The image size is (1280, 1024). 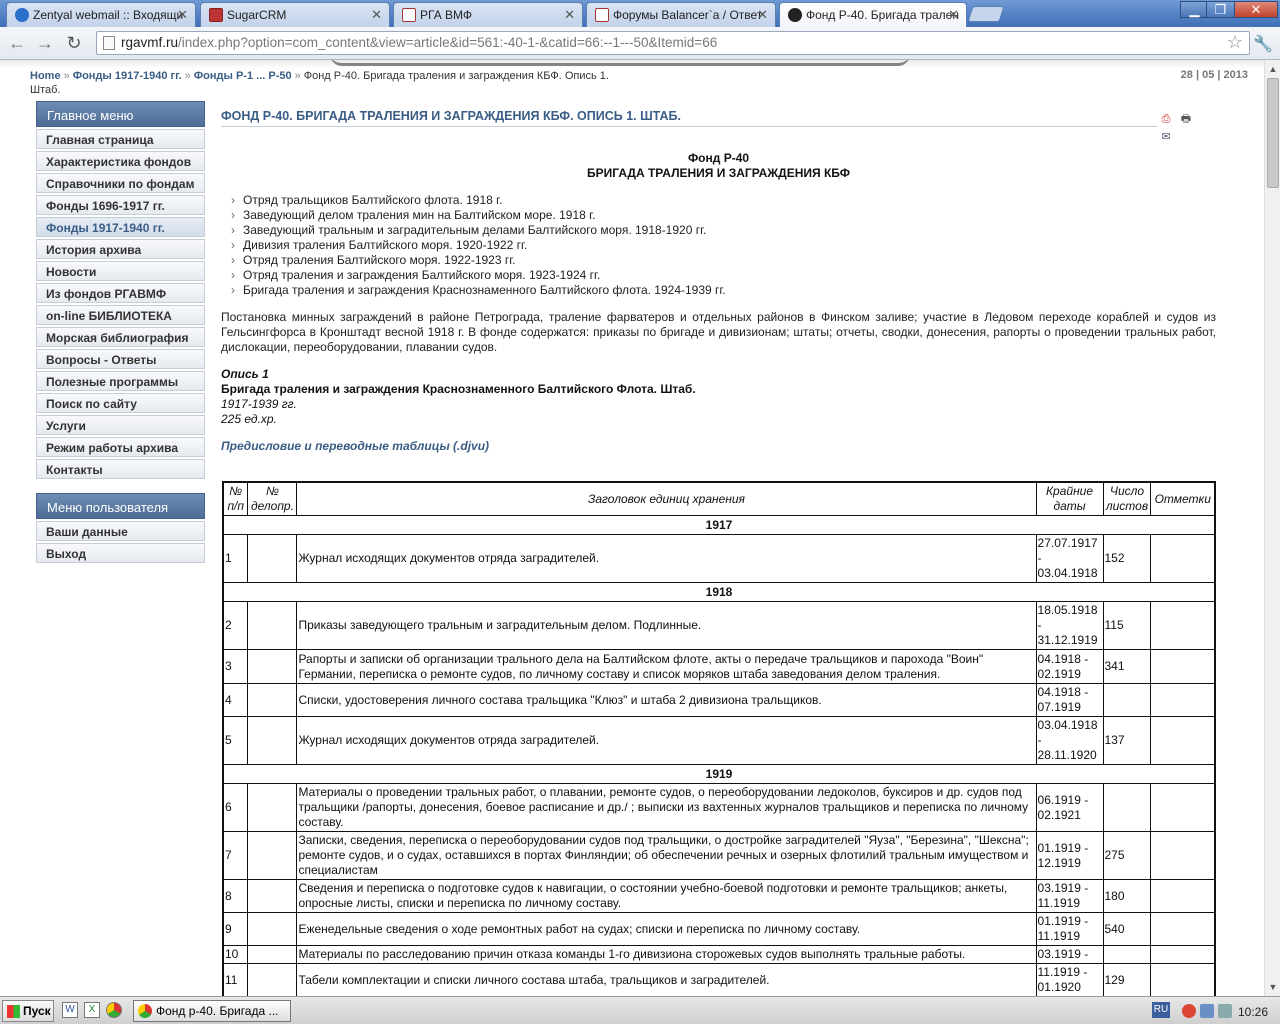 I want to click on pdf-icon: ⎙, so click(x=1166, y=119).